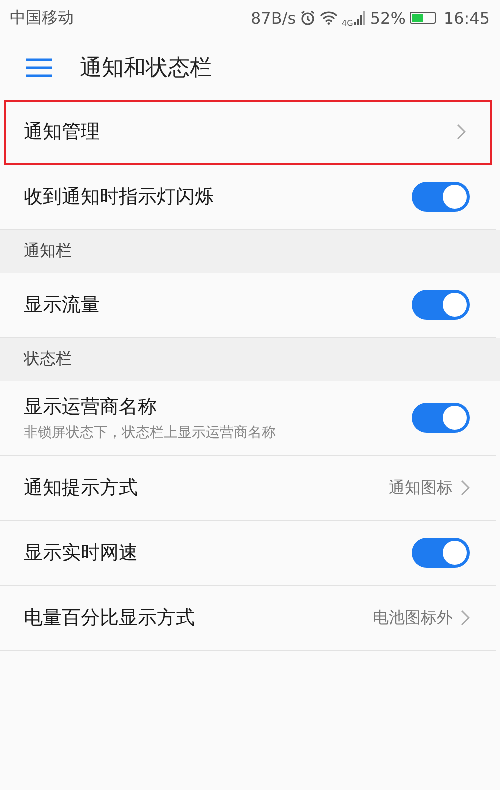 The width and height of the screenshot is (500, 790). What do you see at coordinates (329, 18) in the screenshot?
I see `wifi-icon` at bounding box center [329, 18].